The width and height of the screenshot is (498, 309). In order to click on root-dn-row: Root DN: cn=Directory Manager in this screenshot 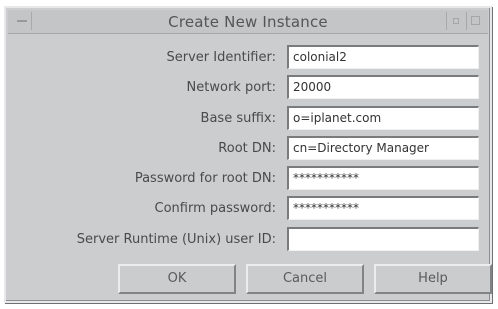, I will do `click(248, 148)`.